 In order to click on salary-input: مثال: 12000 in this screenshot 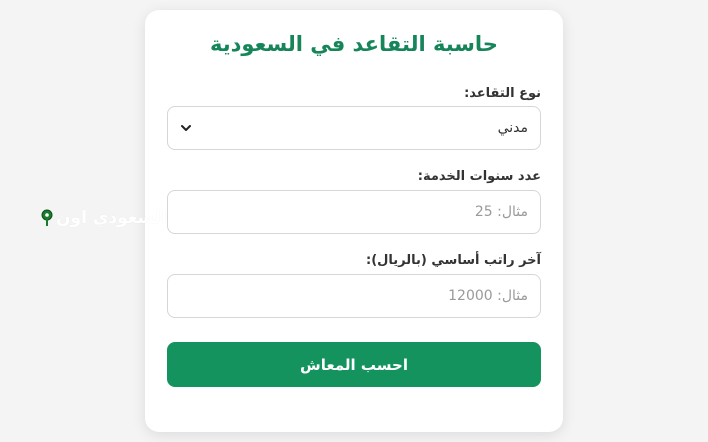, I will do `click(354, 296)`.